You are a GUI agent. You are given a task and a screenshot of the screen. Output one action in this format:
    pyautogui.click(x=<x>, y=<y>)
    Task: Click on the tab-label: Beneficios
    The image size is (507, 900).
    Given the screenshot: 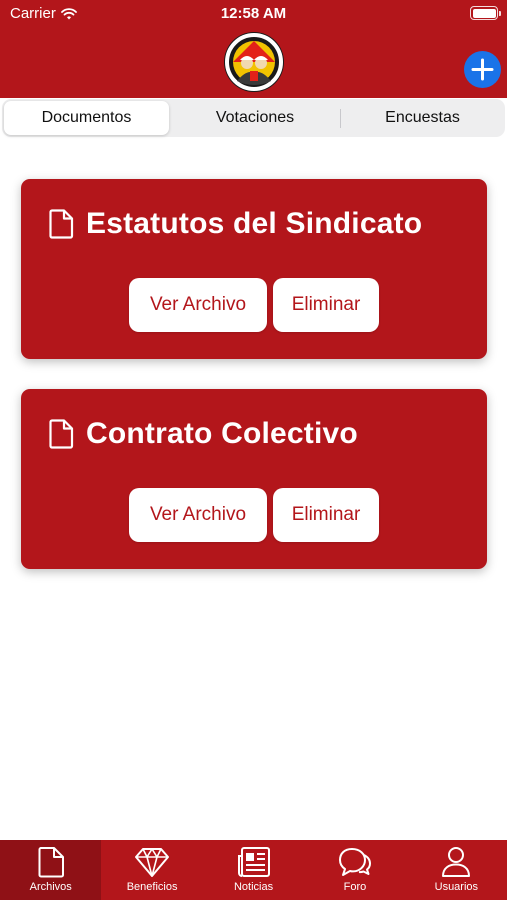 What is the action you would take?
    pyautogui.click(x=152, y=887)
    